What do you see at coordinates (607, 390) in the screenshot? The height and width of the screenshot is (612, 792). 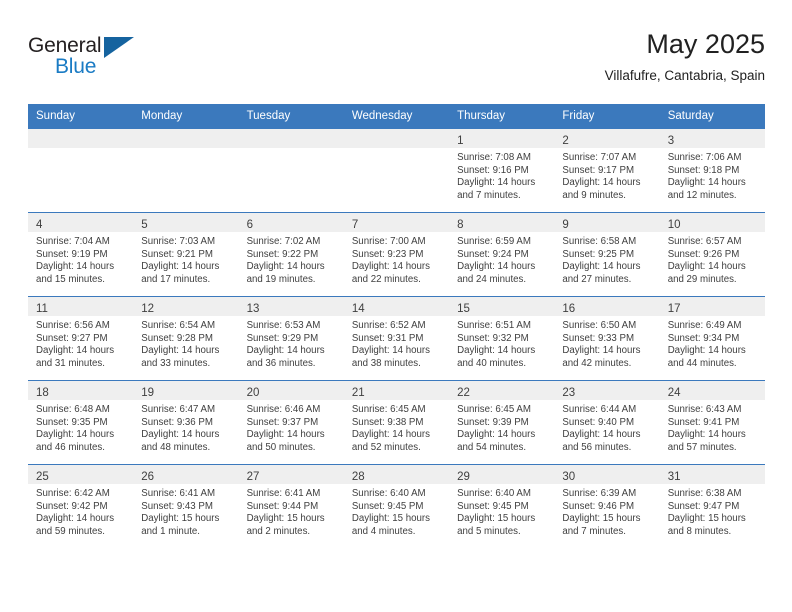 I see `day-number-band: 23` at bounding box center [607, 390].